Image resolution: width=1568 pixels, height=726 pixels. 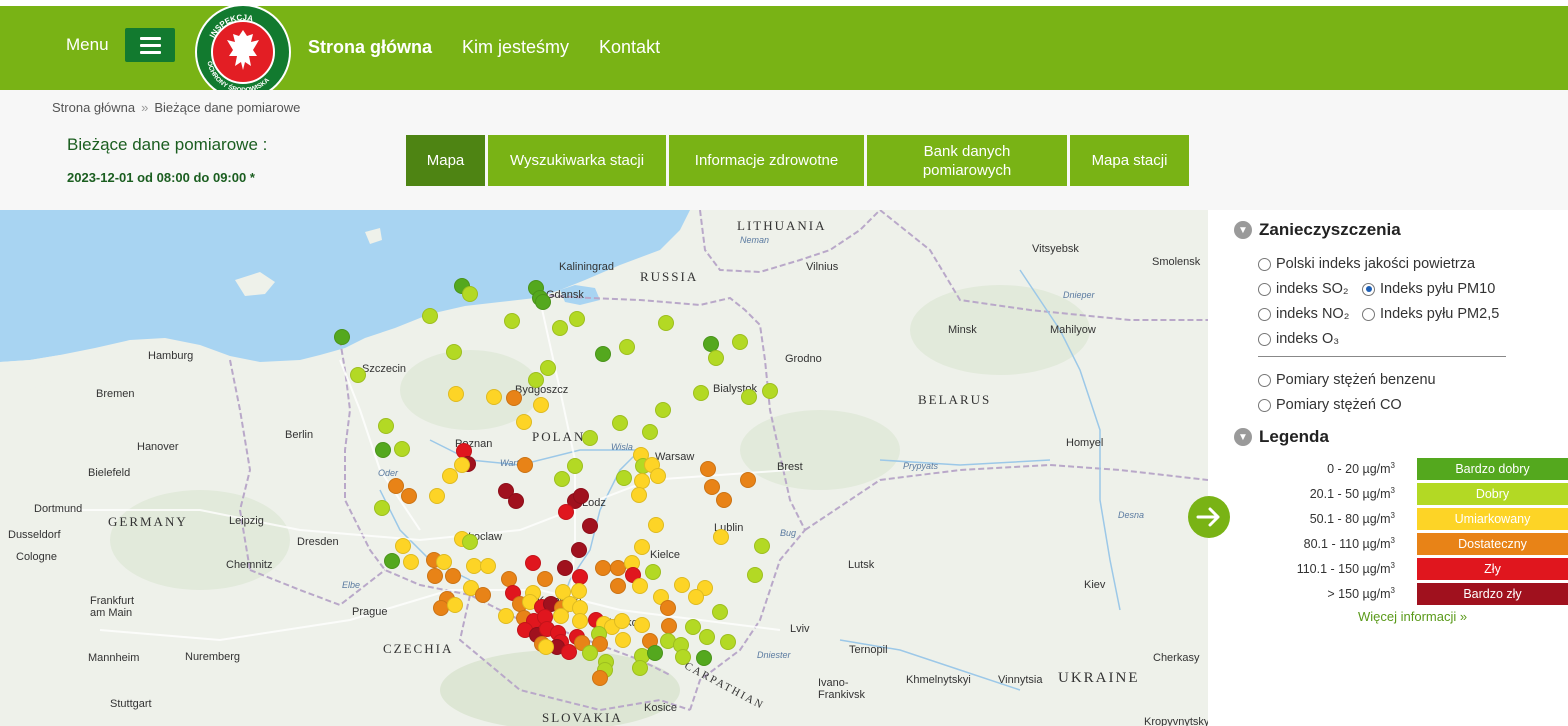 What do you see at coordinates (93, 107) in the screenshot?
I see `breadcrumb-home: Strona główna` at bounding box center [93, 107].